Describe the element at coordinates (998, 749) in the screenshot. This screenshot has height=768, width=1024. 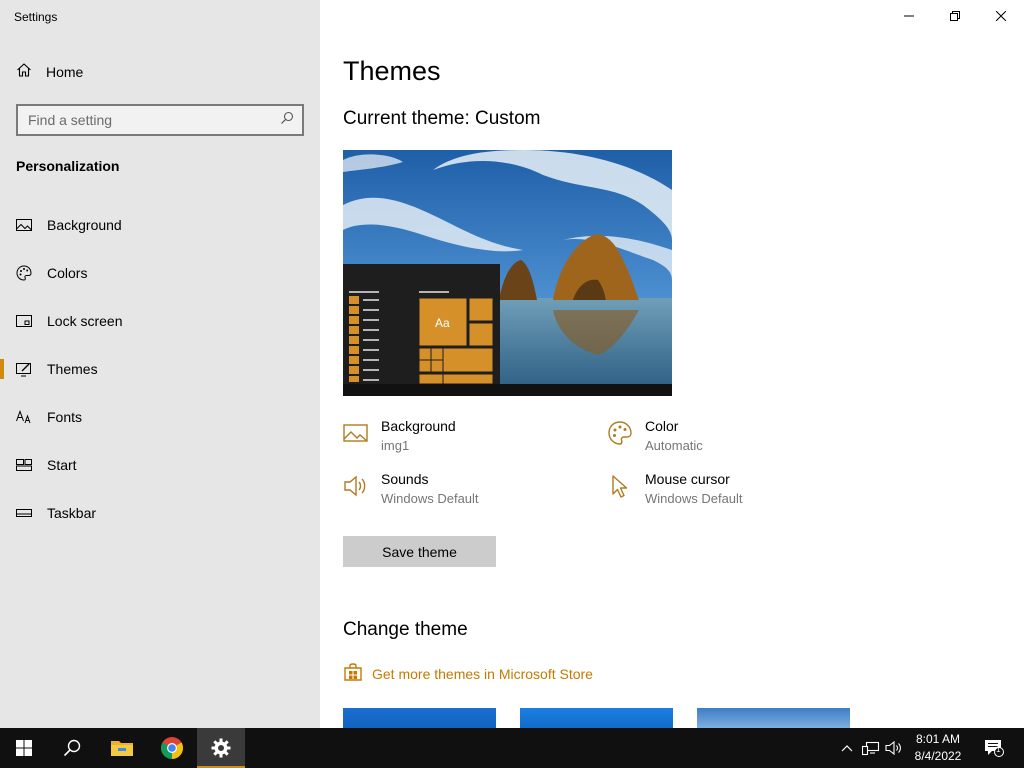
I see `notification-count: 1` at that location.